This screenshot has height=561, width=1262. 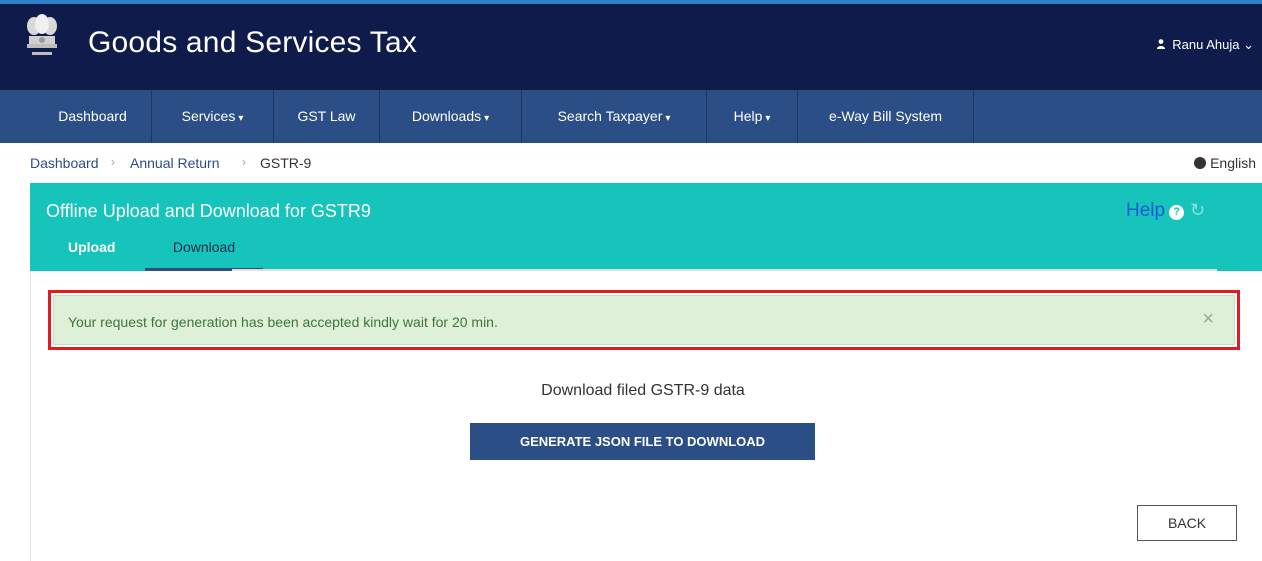 I want to click on nav-item-search-taxpayer: Search Taxpayer ▾, so click(x=614, y=116).